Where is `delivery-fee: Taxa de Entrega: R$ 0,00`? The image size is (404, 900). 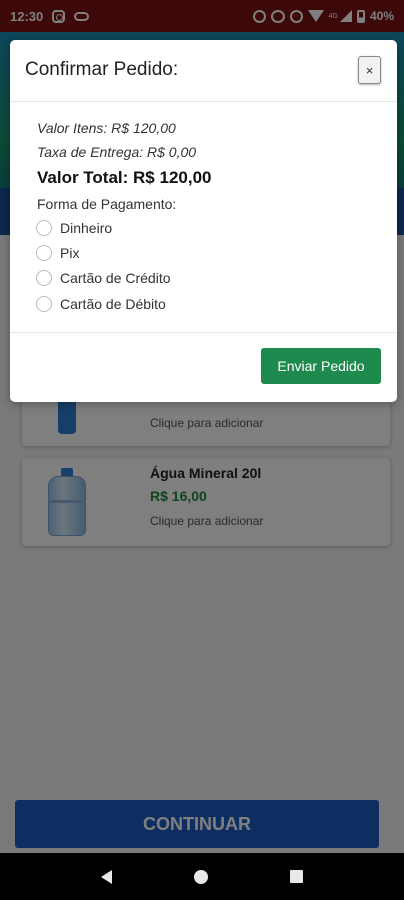 delivery-fee: Taxa de Entrega: R$ 0,00 is located at coordinates (117, 152).